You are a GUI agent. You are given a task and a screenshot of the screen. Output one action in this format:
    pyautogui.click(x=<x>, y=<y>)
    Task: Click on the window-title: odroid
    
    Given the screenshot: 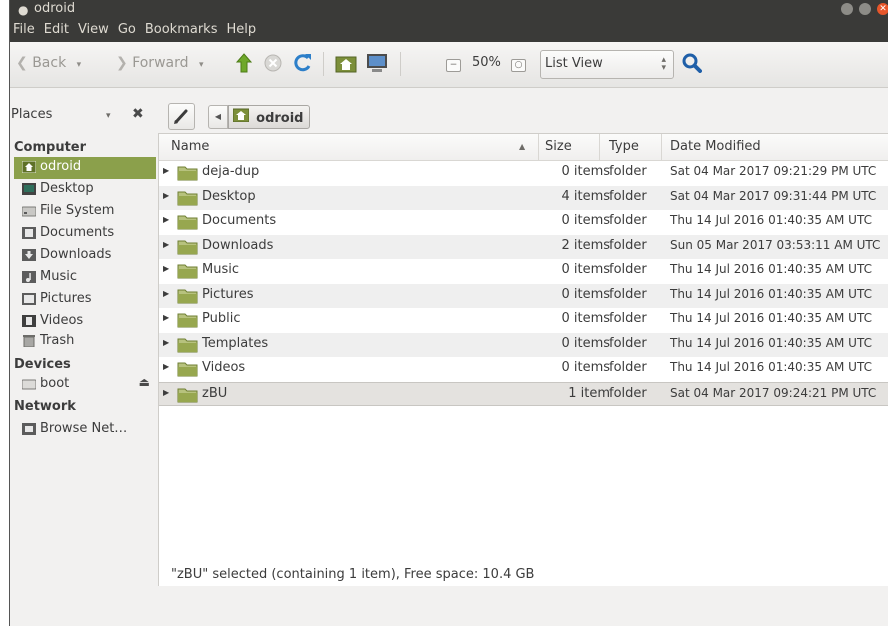 What is the action you would take?
    pyautogui.click(x=55, y=8)
    